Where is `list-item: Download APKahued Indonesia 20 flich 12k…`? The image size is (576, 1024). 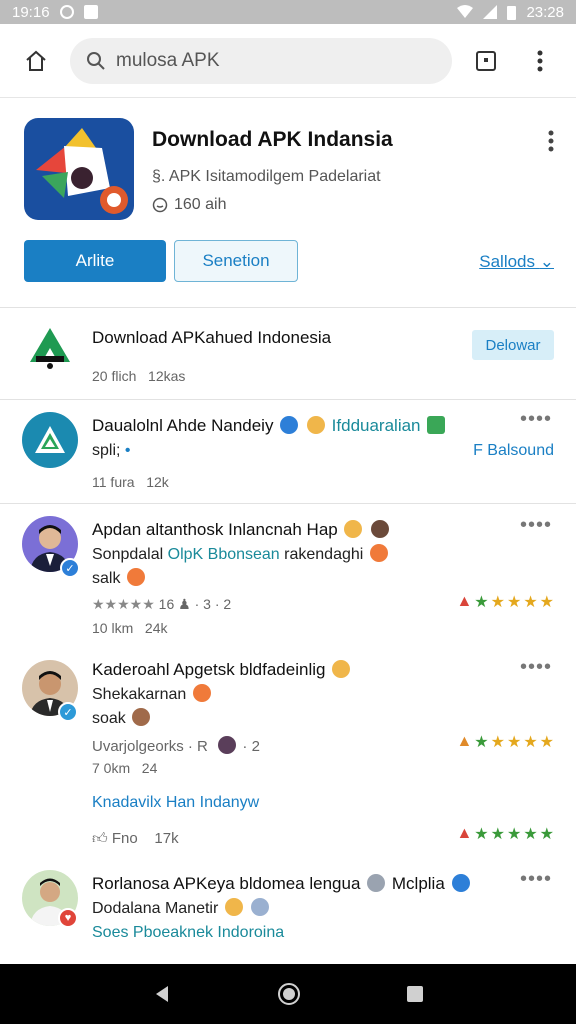 list-item: Download APKahued Indonesia 20 flich 12k… is located at coordinates (288, 354).